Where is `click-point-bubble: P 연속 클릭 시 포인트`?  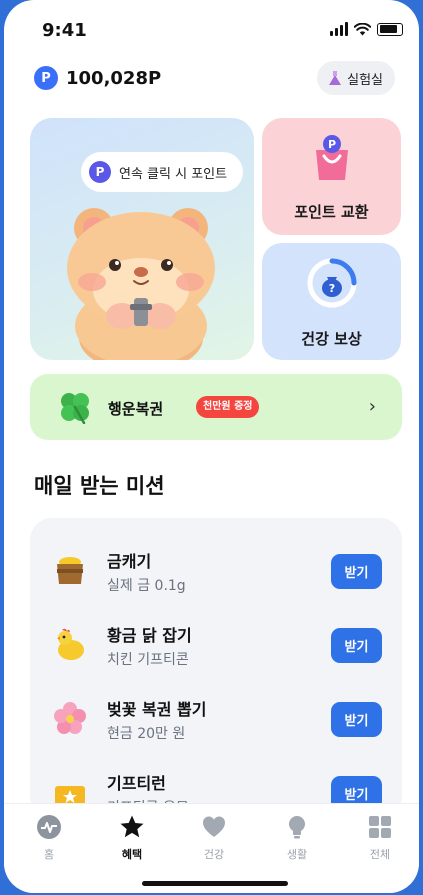 click-point-bubble: P 연속 클릭 시 포인트 is located at coordinates (162, 172).